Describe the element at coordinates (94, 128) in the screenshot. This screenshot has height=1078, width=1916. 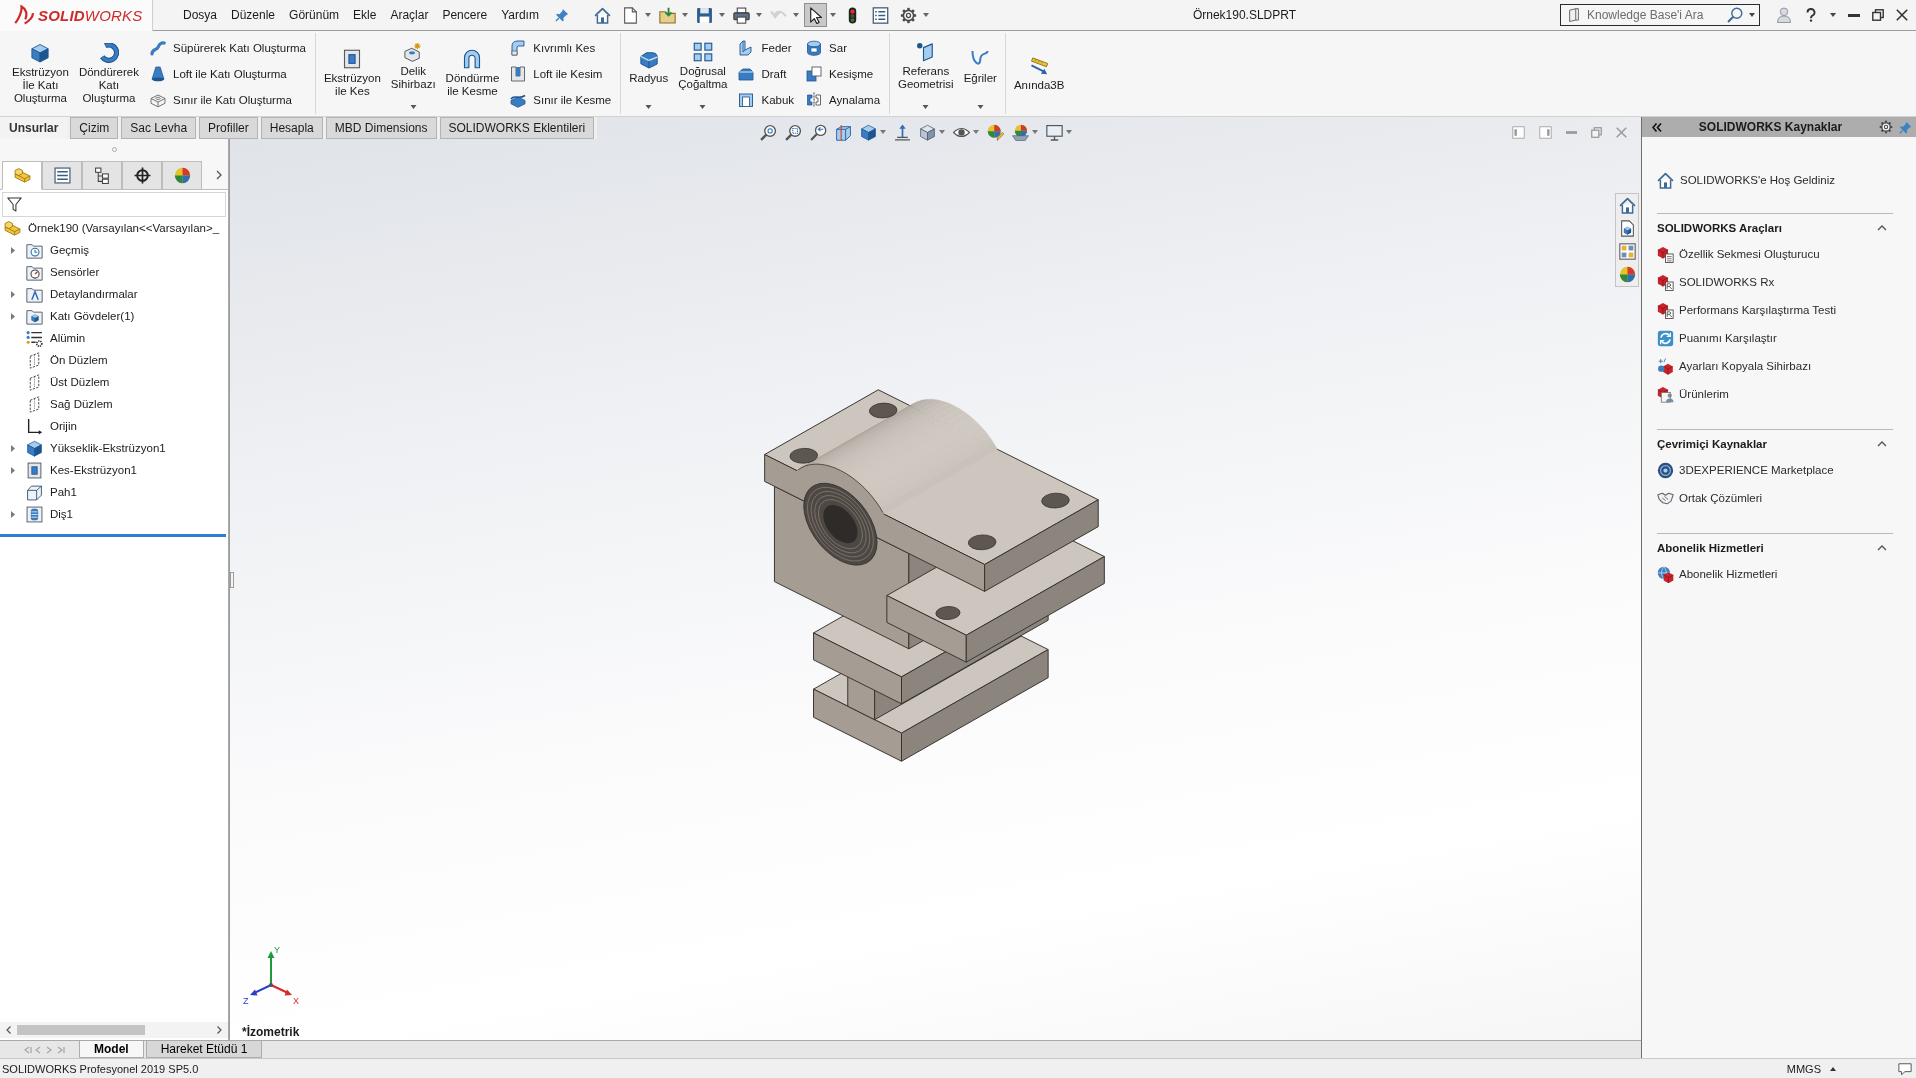
I see `command-tab: Çizim` at that location.